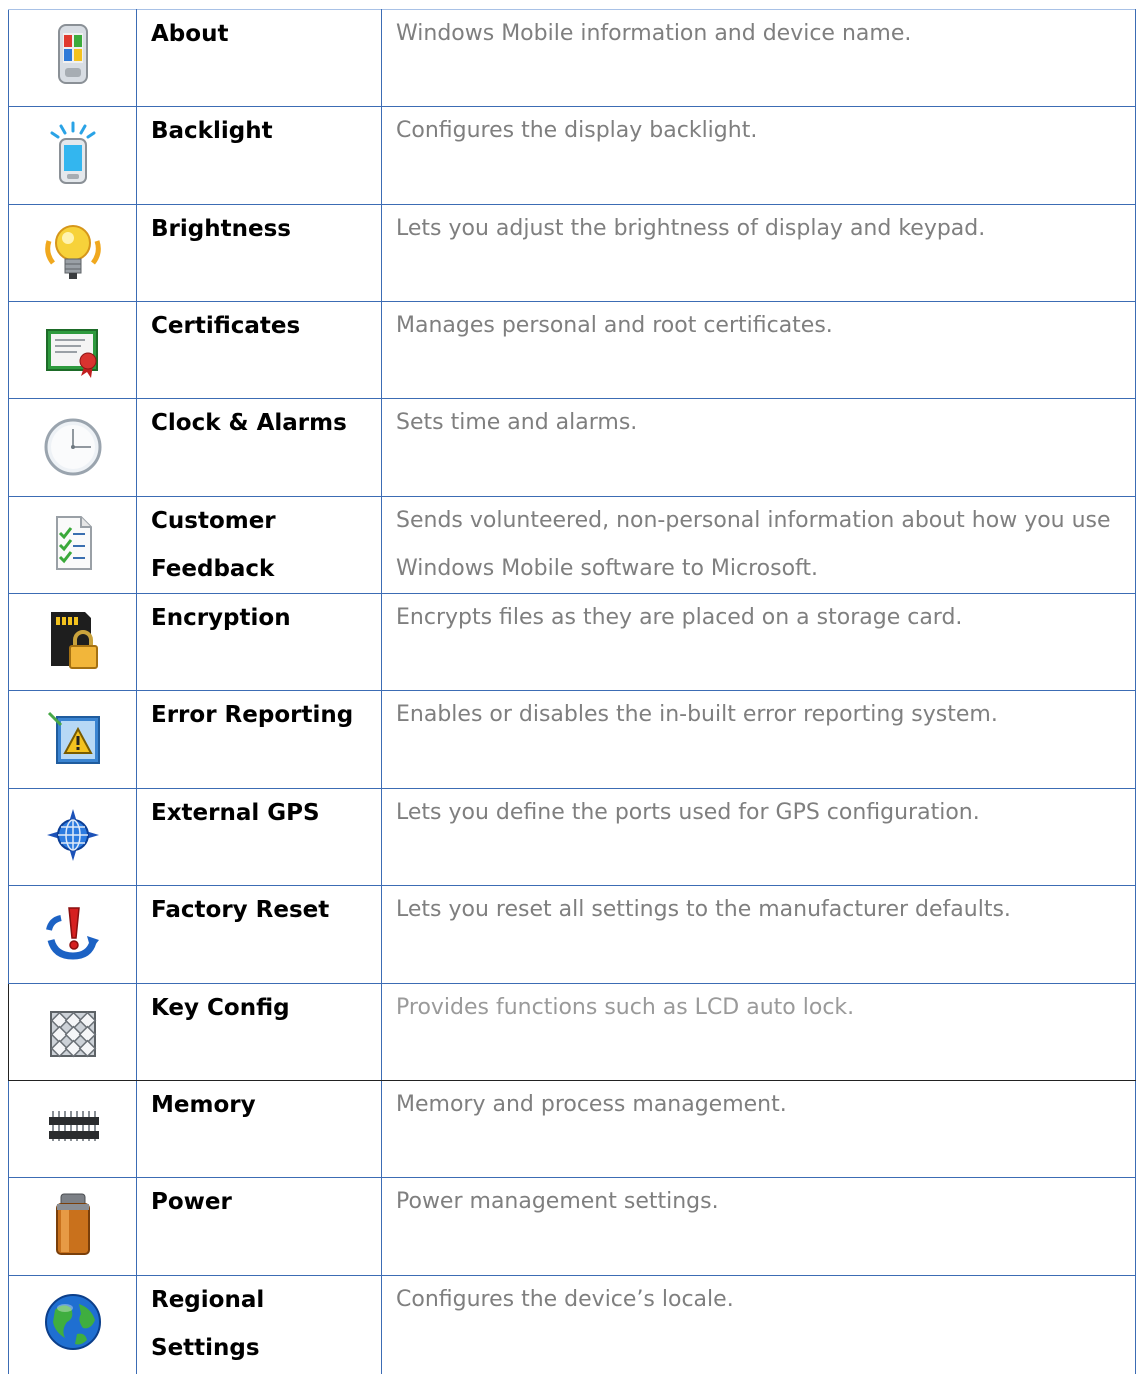 The image size is (1136, 1374). What do you see at coordinates (208, 1324) in the screenshot?
I see `setting-name: Regional Settings` at bounding box center [208, 1324].